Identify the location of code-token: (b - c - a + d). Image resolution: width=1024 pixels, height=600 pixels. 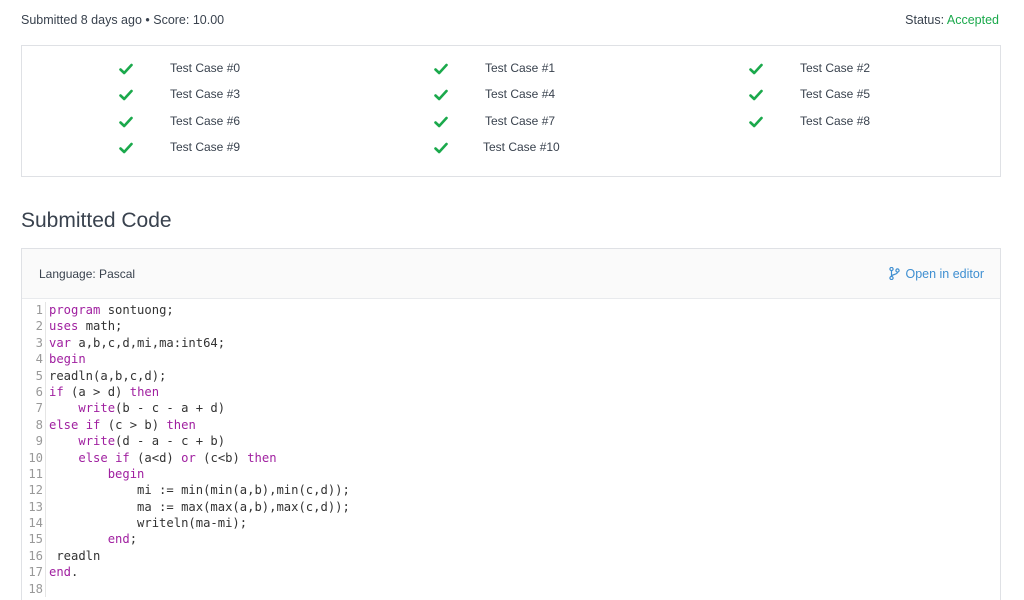
(170, 408).